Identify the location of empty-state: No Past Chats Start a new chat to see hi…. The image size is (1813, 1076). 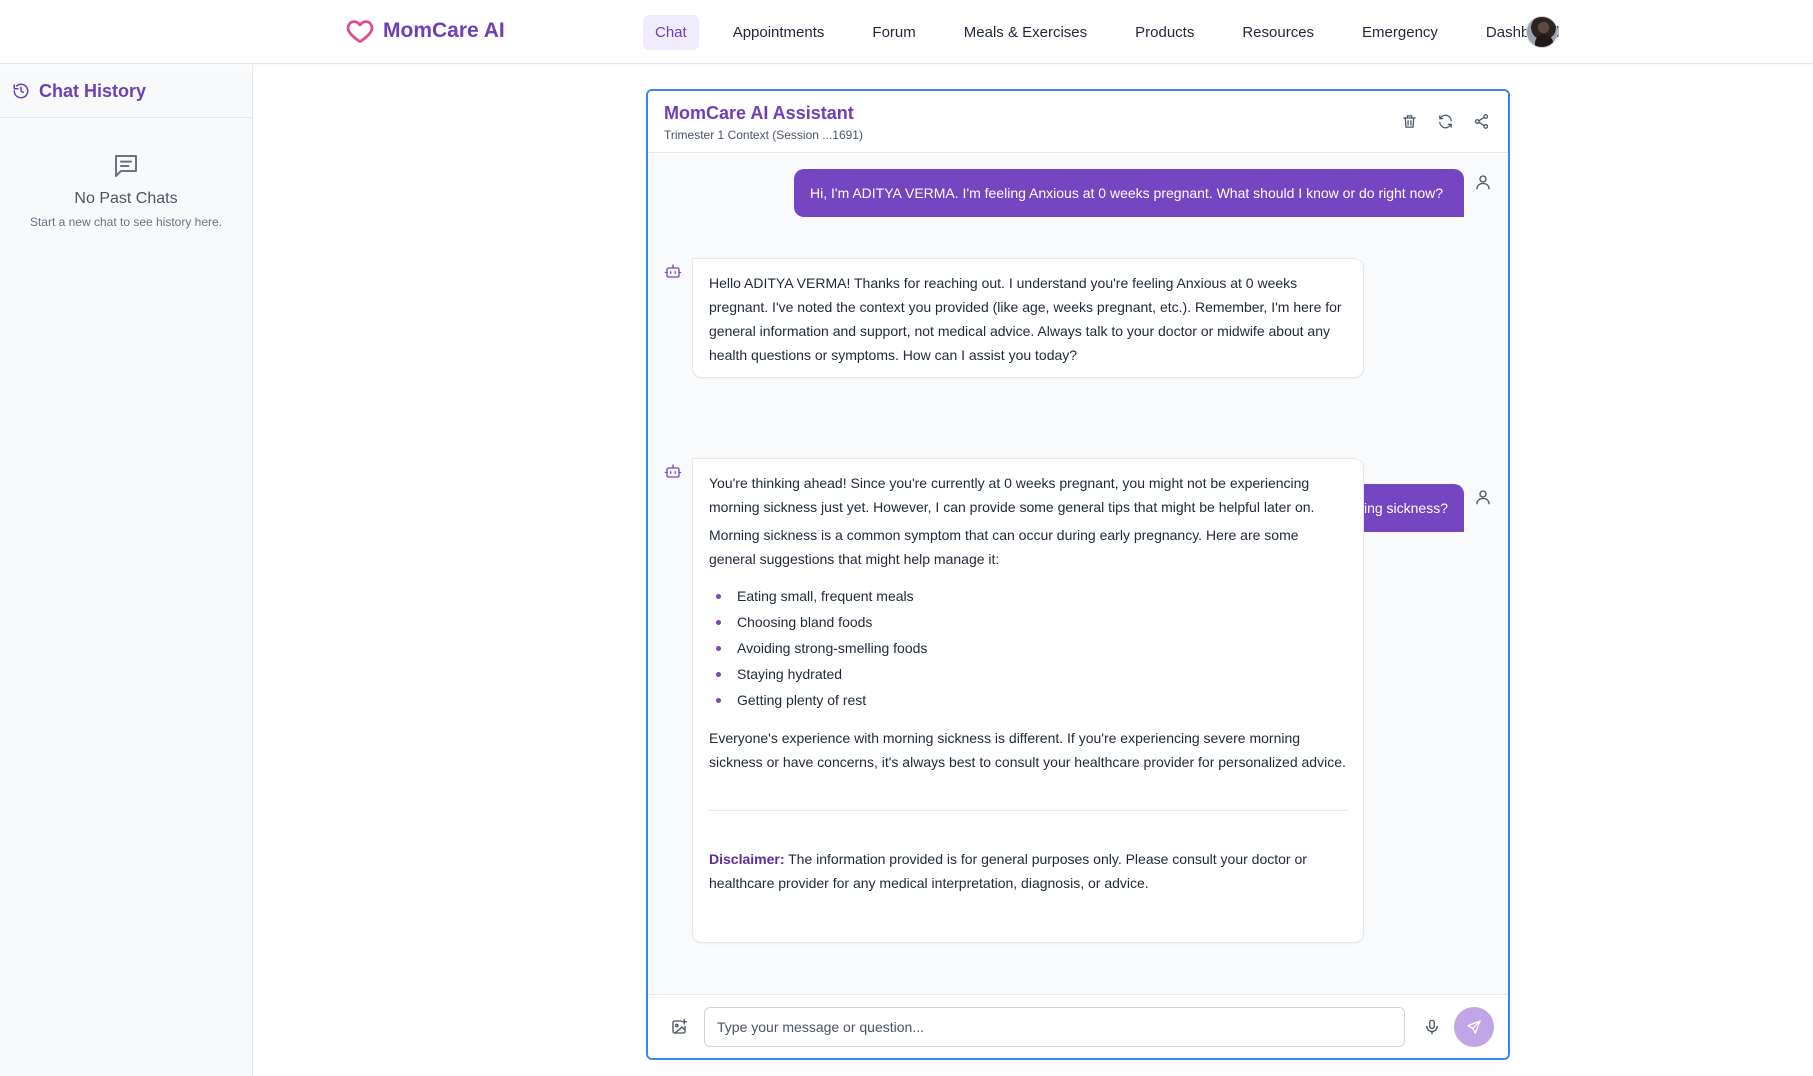
(126, 173).